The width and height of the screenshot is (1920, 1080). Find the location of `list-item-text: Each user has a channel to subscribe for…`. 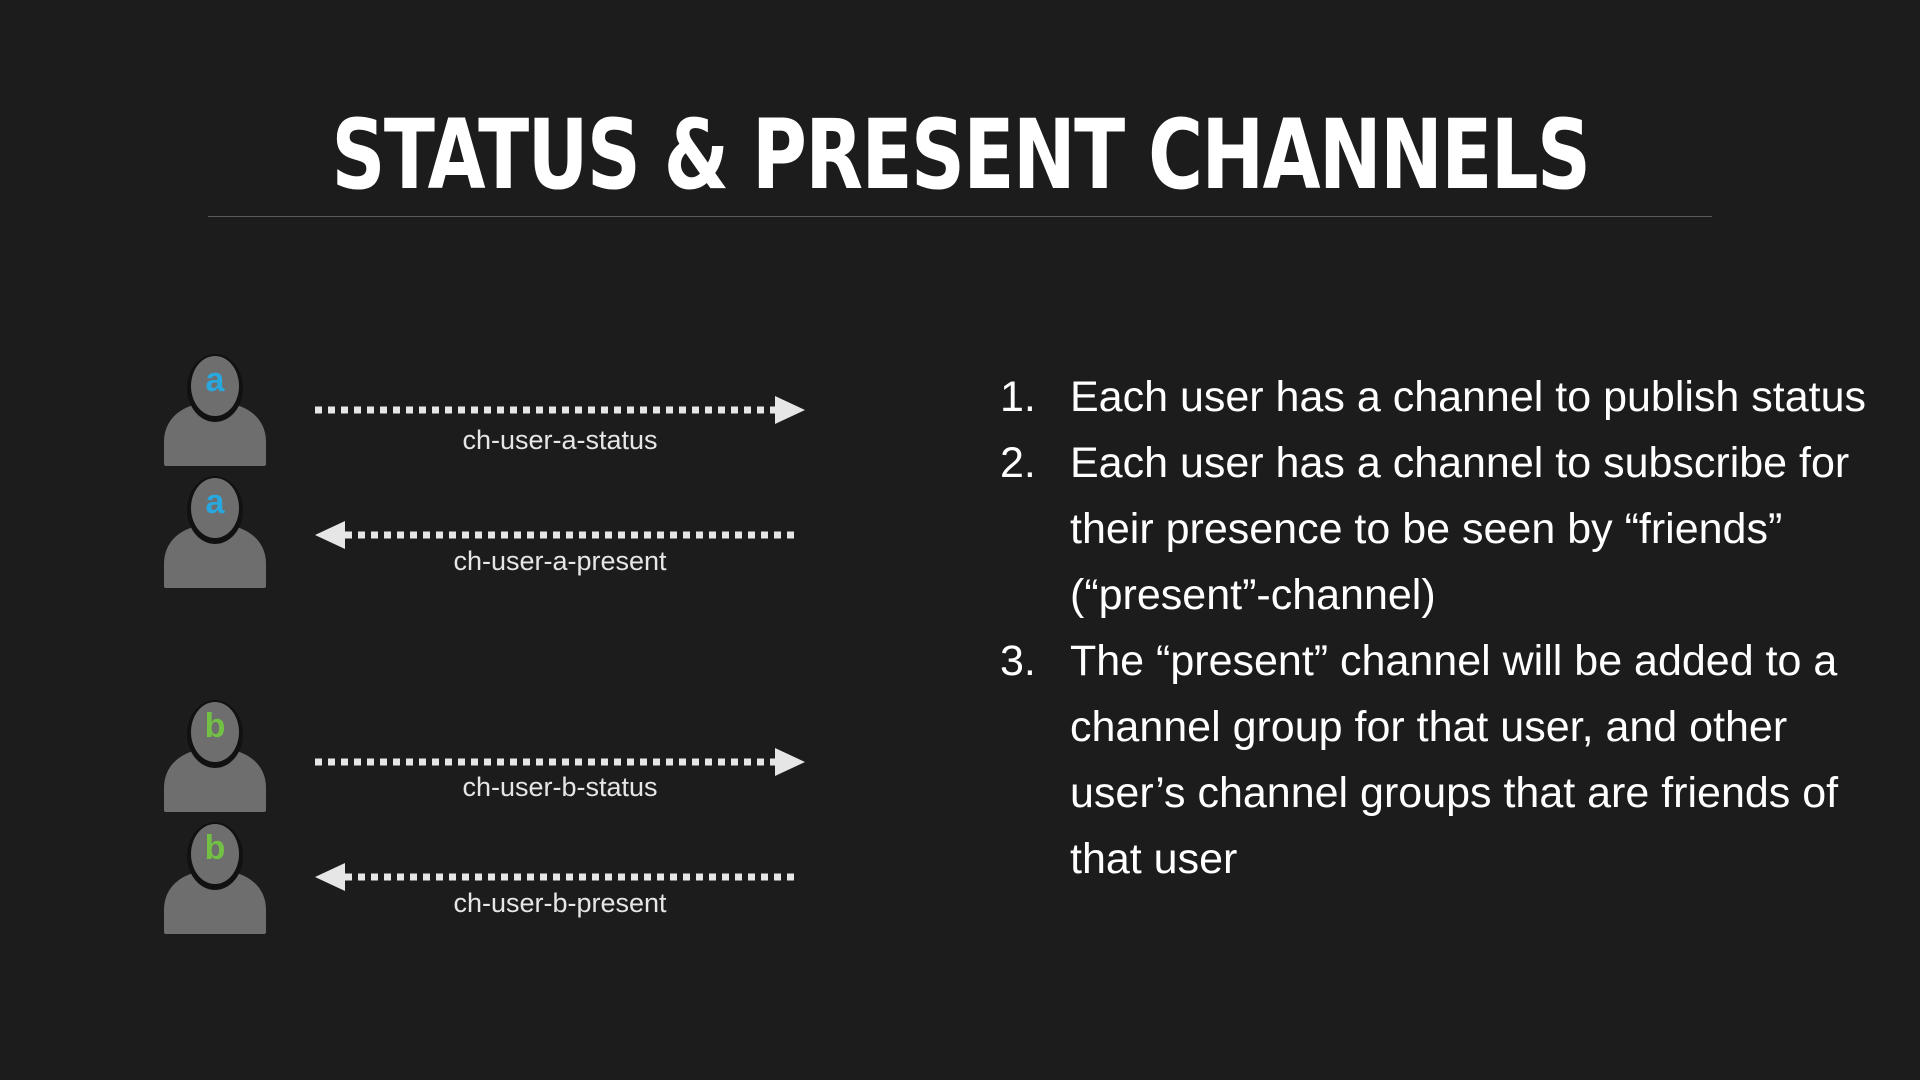

list-item-text: Each user has a channel to subscribe for… is located at coordinates (1460, 529).